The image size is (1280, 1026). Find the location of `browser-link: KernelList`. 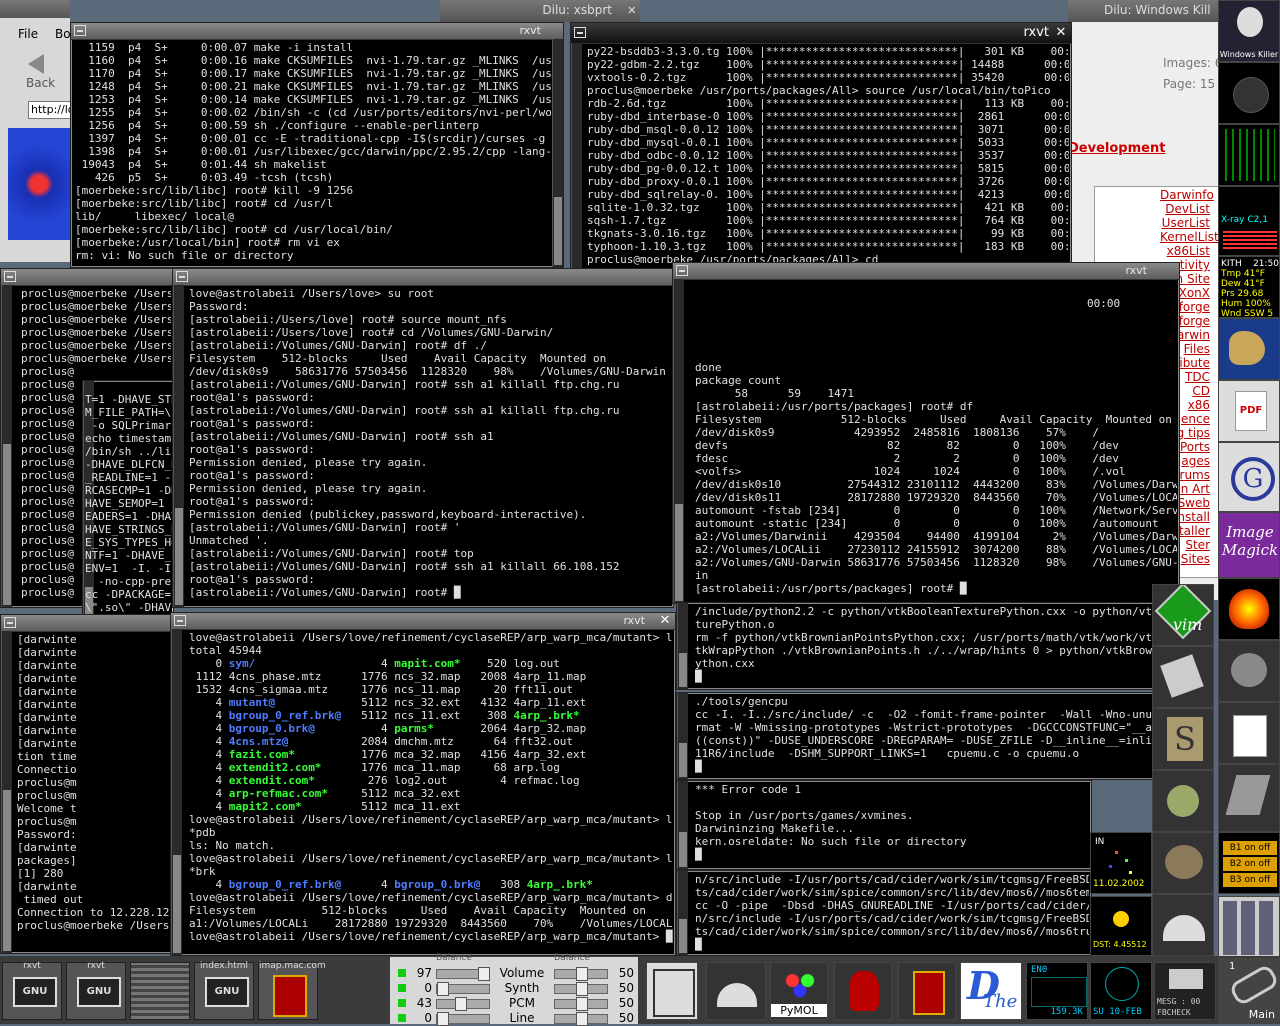

browser-link: KernelList is located at coordinates (1189, 237).